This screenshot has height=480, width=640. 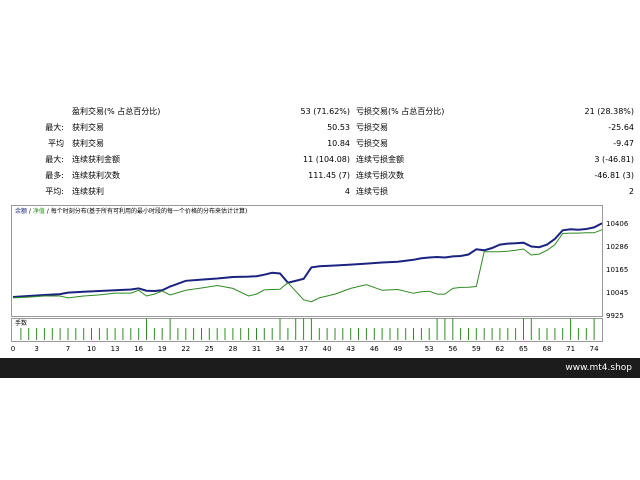 I want to click on y-tick-label: 10286, so click(x=617, y=247).